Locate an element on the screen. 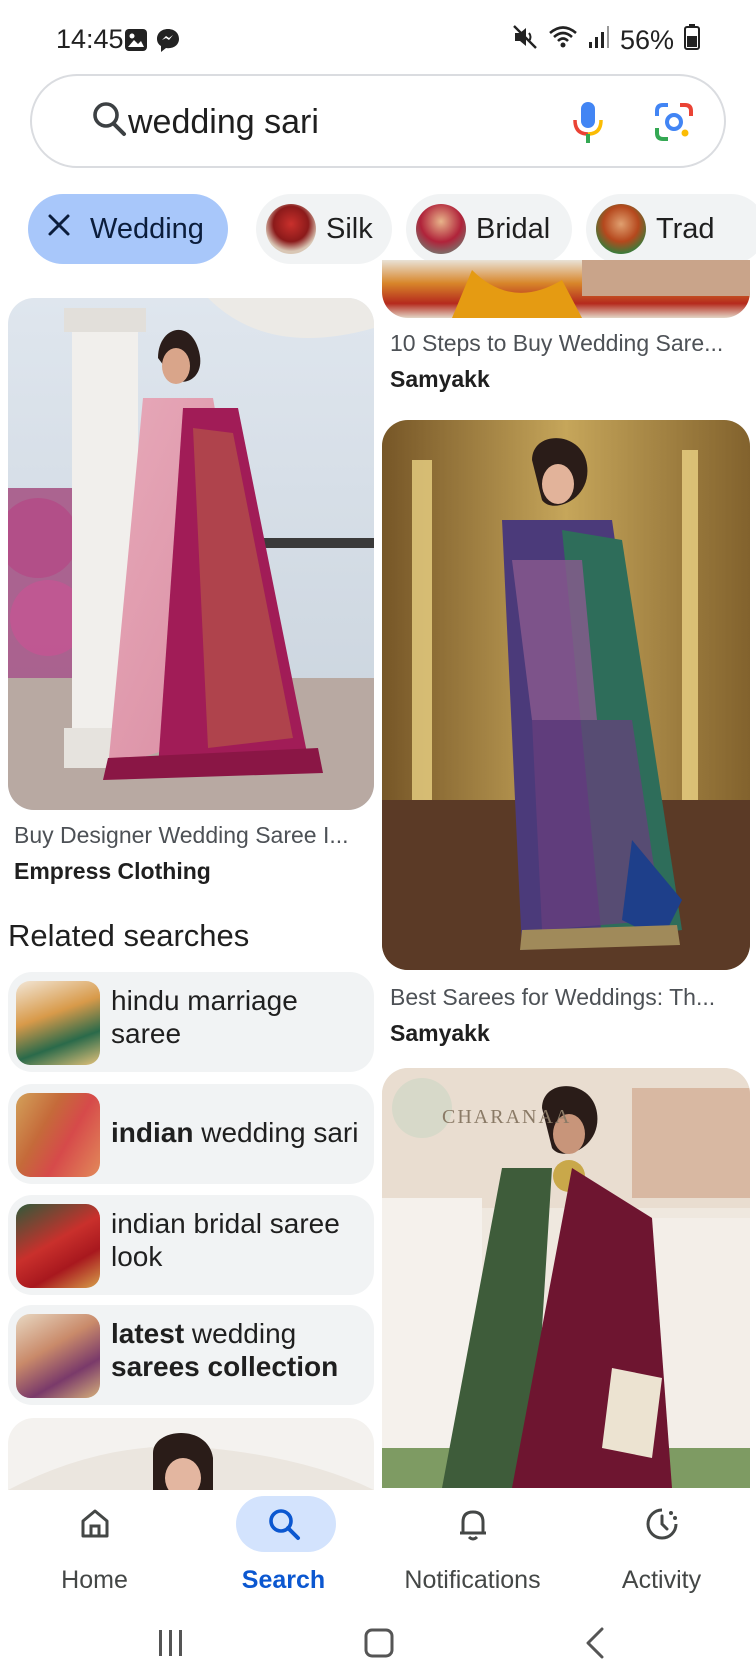 This screenshot has height=1680, width=756. related-search-text: hindu marriage saree is located at coordinates (236, 1017).